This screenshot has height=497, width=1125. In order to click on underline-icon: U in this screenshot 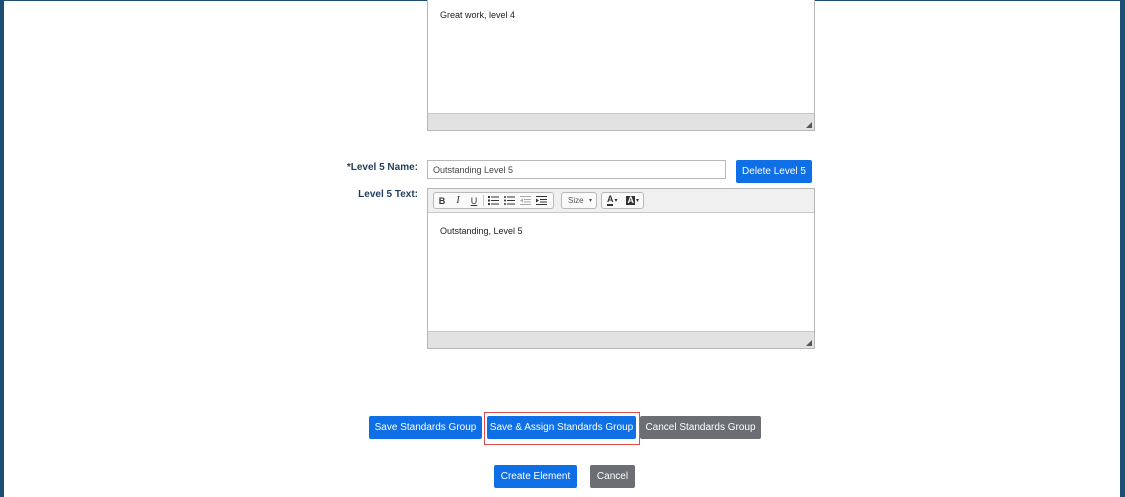, I will do `click(474, 200)`.